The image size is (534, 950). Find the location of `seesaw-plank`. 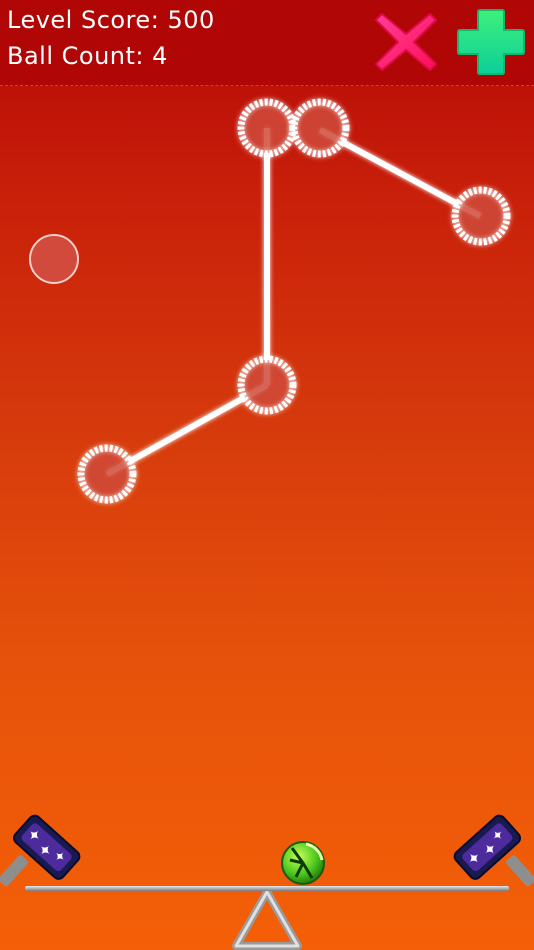

seesaw-plank is located at coordinates (267, 888).